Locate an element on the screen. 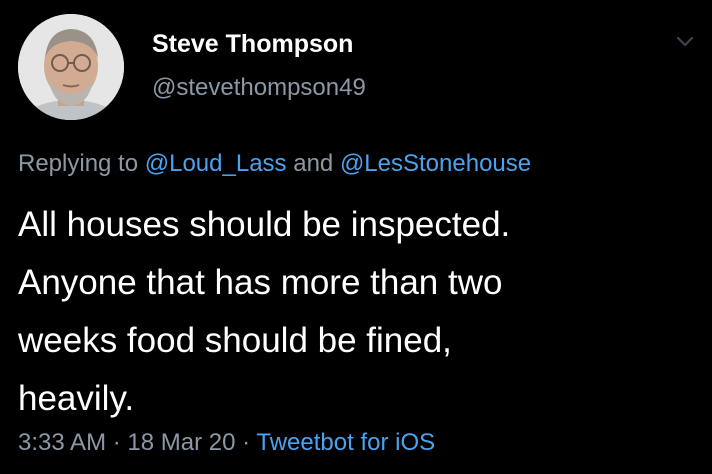 This screenshot has width=712, height=474. author-handle: @stevethompson49 is located at coordinates (259, 88).